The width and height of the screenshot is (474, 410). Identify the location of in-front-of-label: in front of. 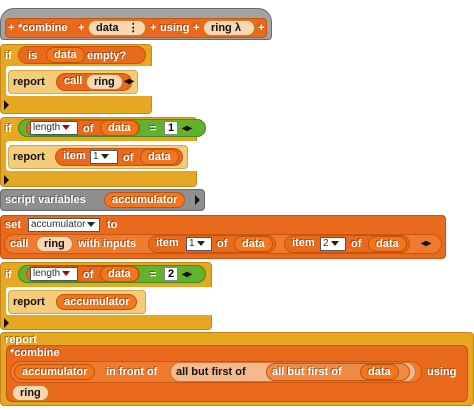
(132, 372).